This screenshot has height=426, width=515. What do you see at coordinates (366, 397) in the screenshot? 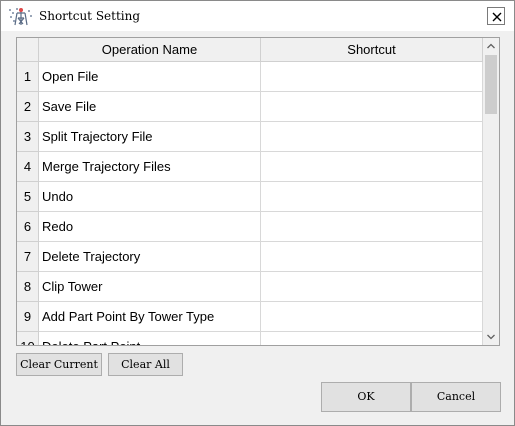
I see `ok-button: OK` at bounding box center [366, 397].